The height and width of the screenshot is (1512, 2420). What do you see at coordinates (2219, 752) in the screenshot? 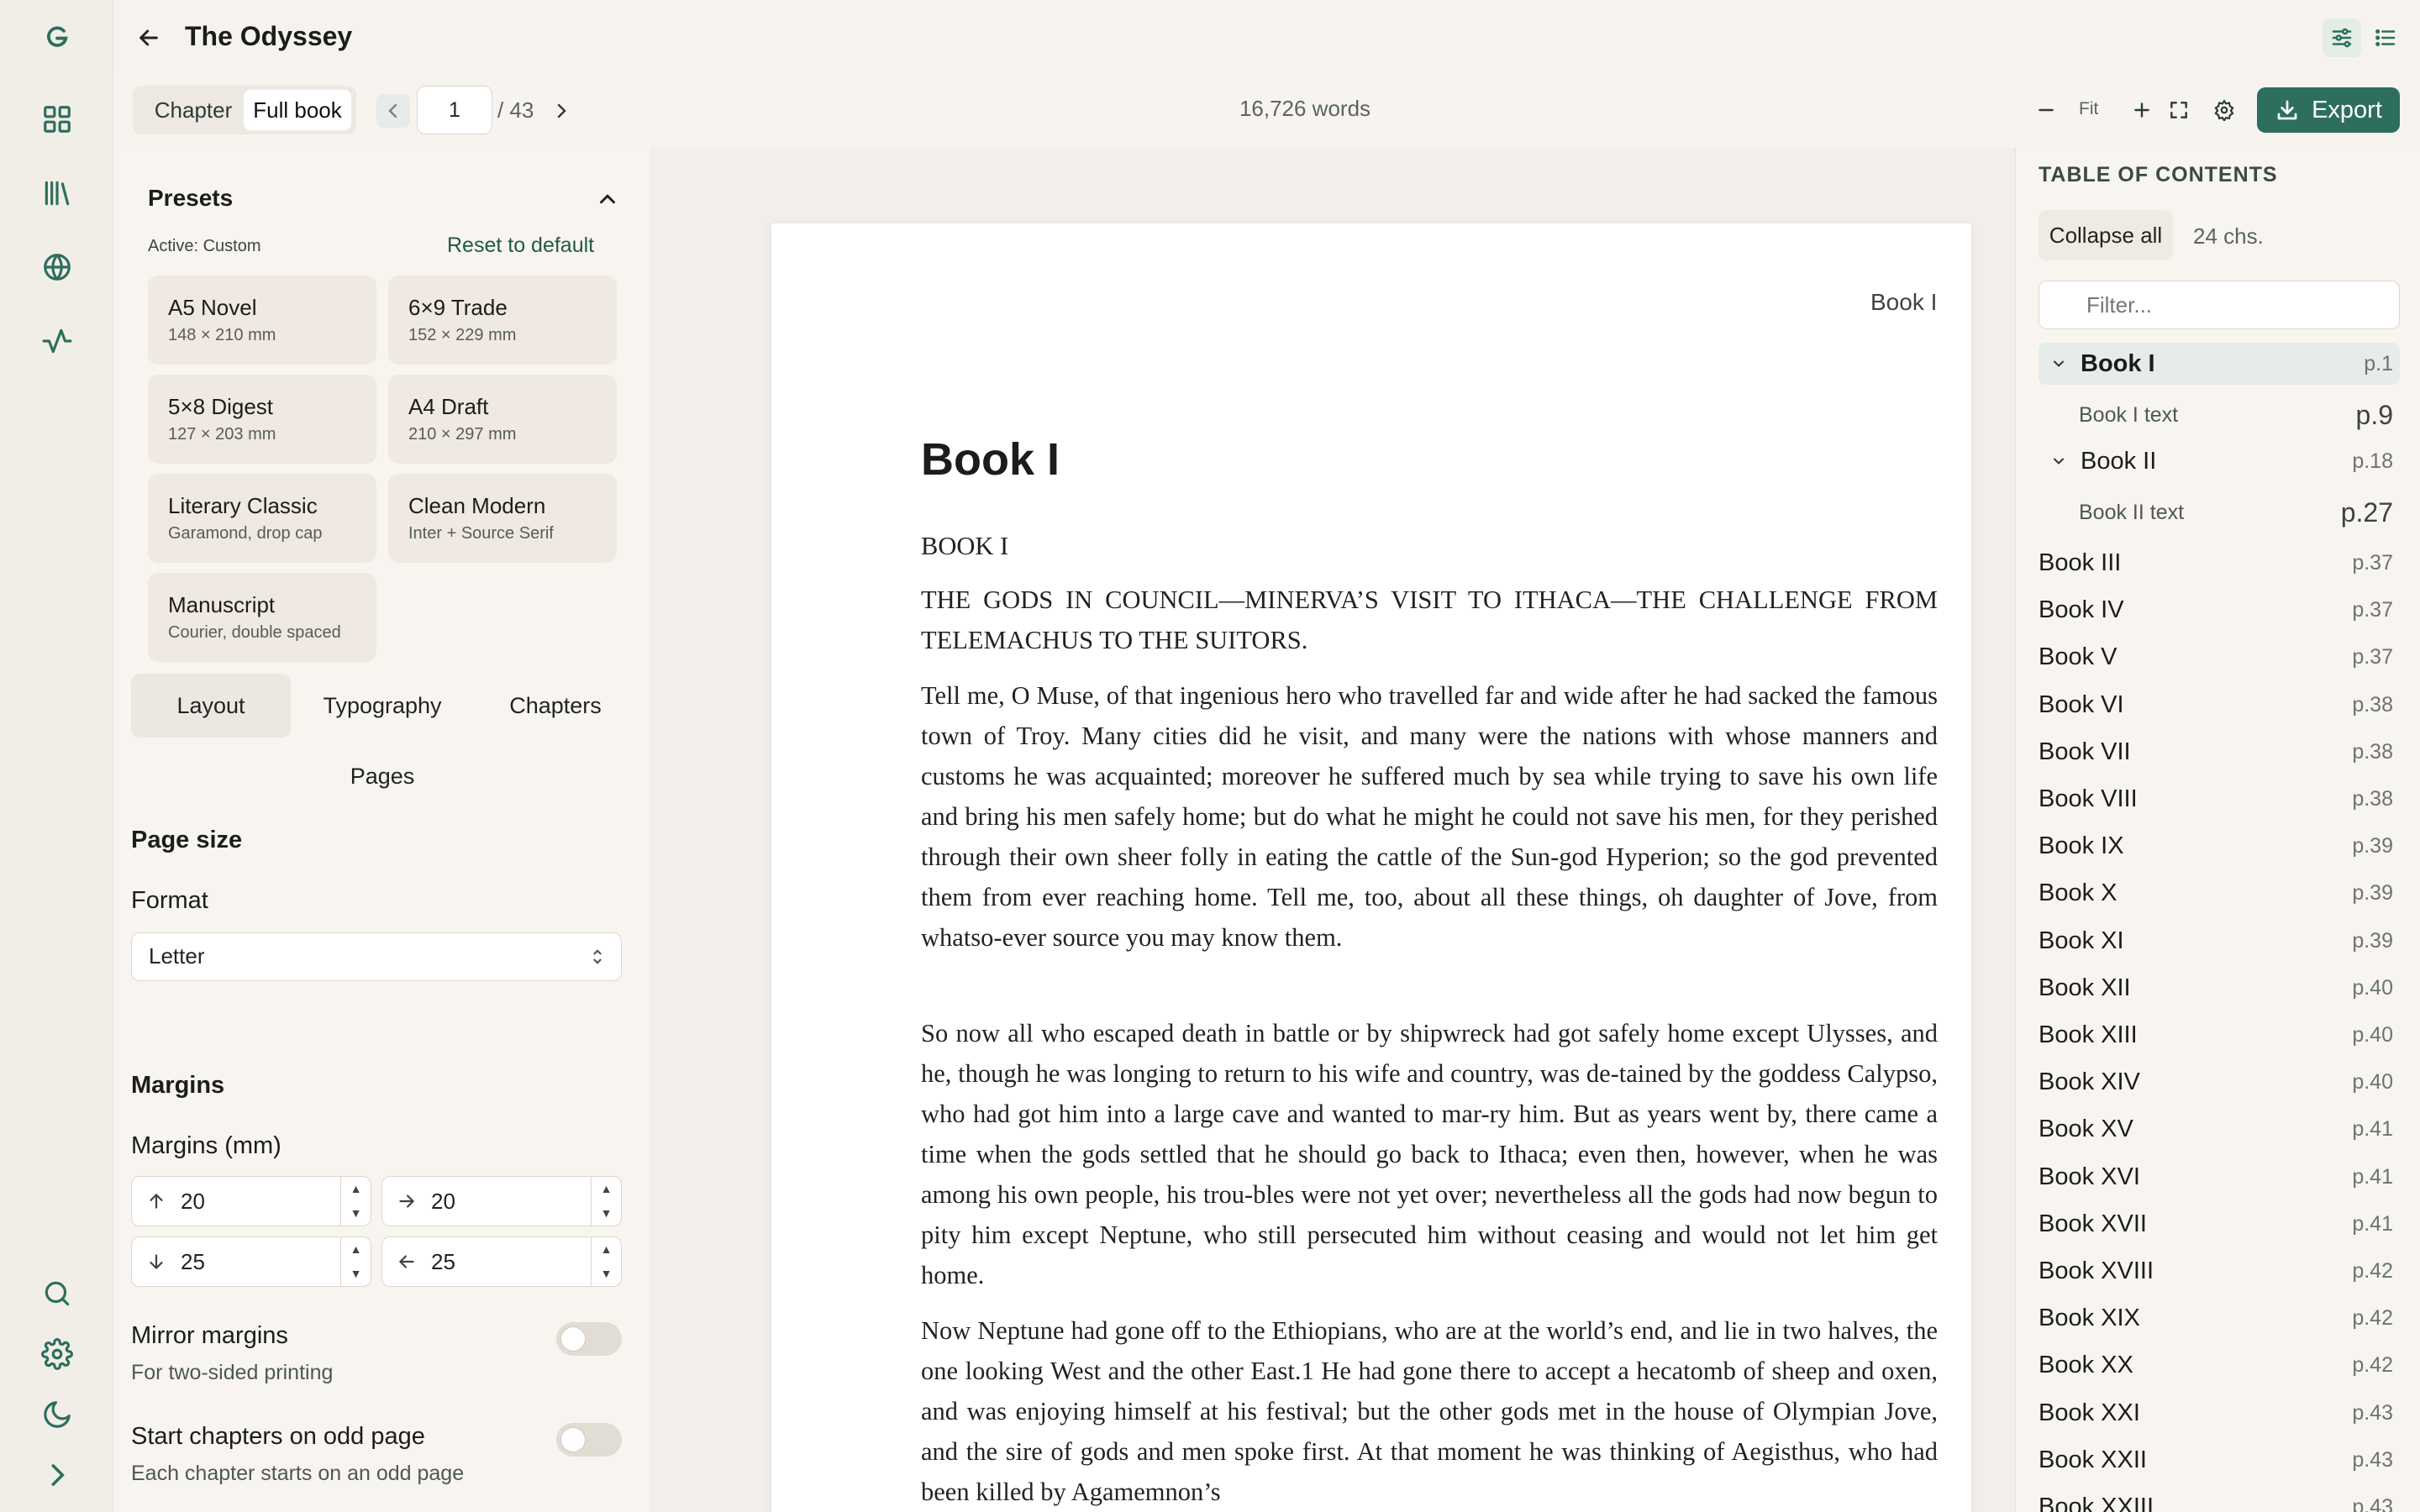
I see `toc-item: Book VII p.38` at bounding box center [2219, 752].